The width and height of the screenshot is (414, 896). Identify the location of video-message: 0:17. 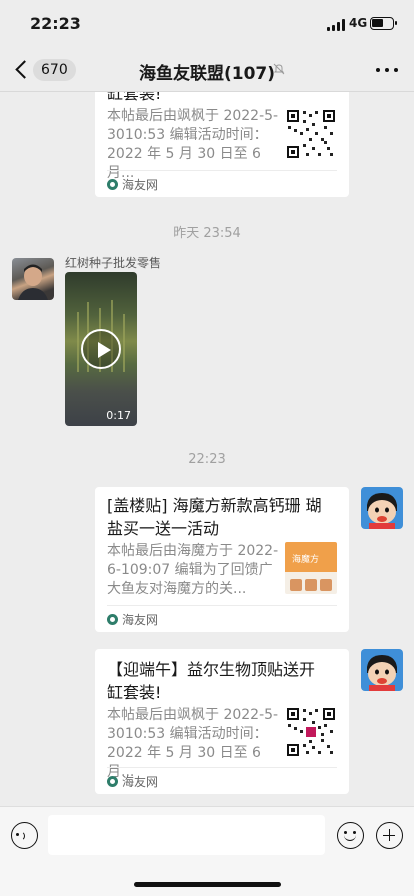
(101, 349).